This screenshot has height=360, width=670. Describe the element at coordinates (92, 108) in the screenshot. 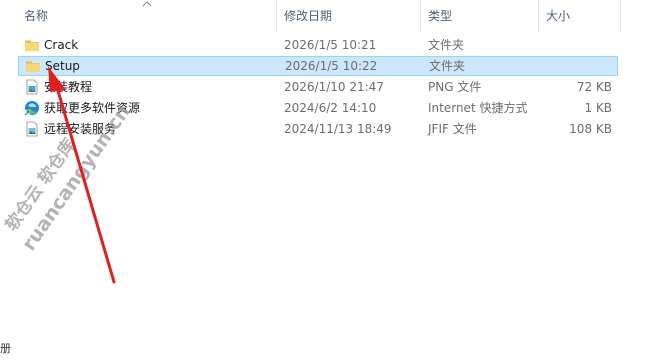

I see `file-name: 获取更多软件资源` at that location.